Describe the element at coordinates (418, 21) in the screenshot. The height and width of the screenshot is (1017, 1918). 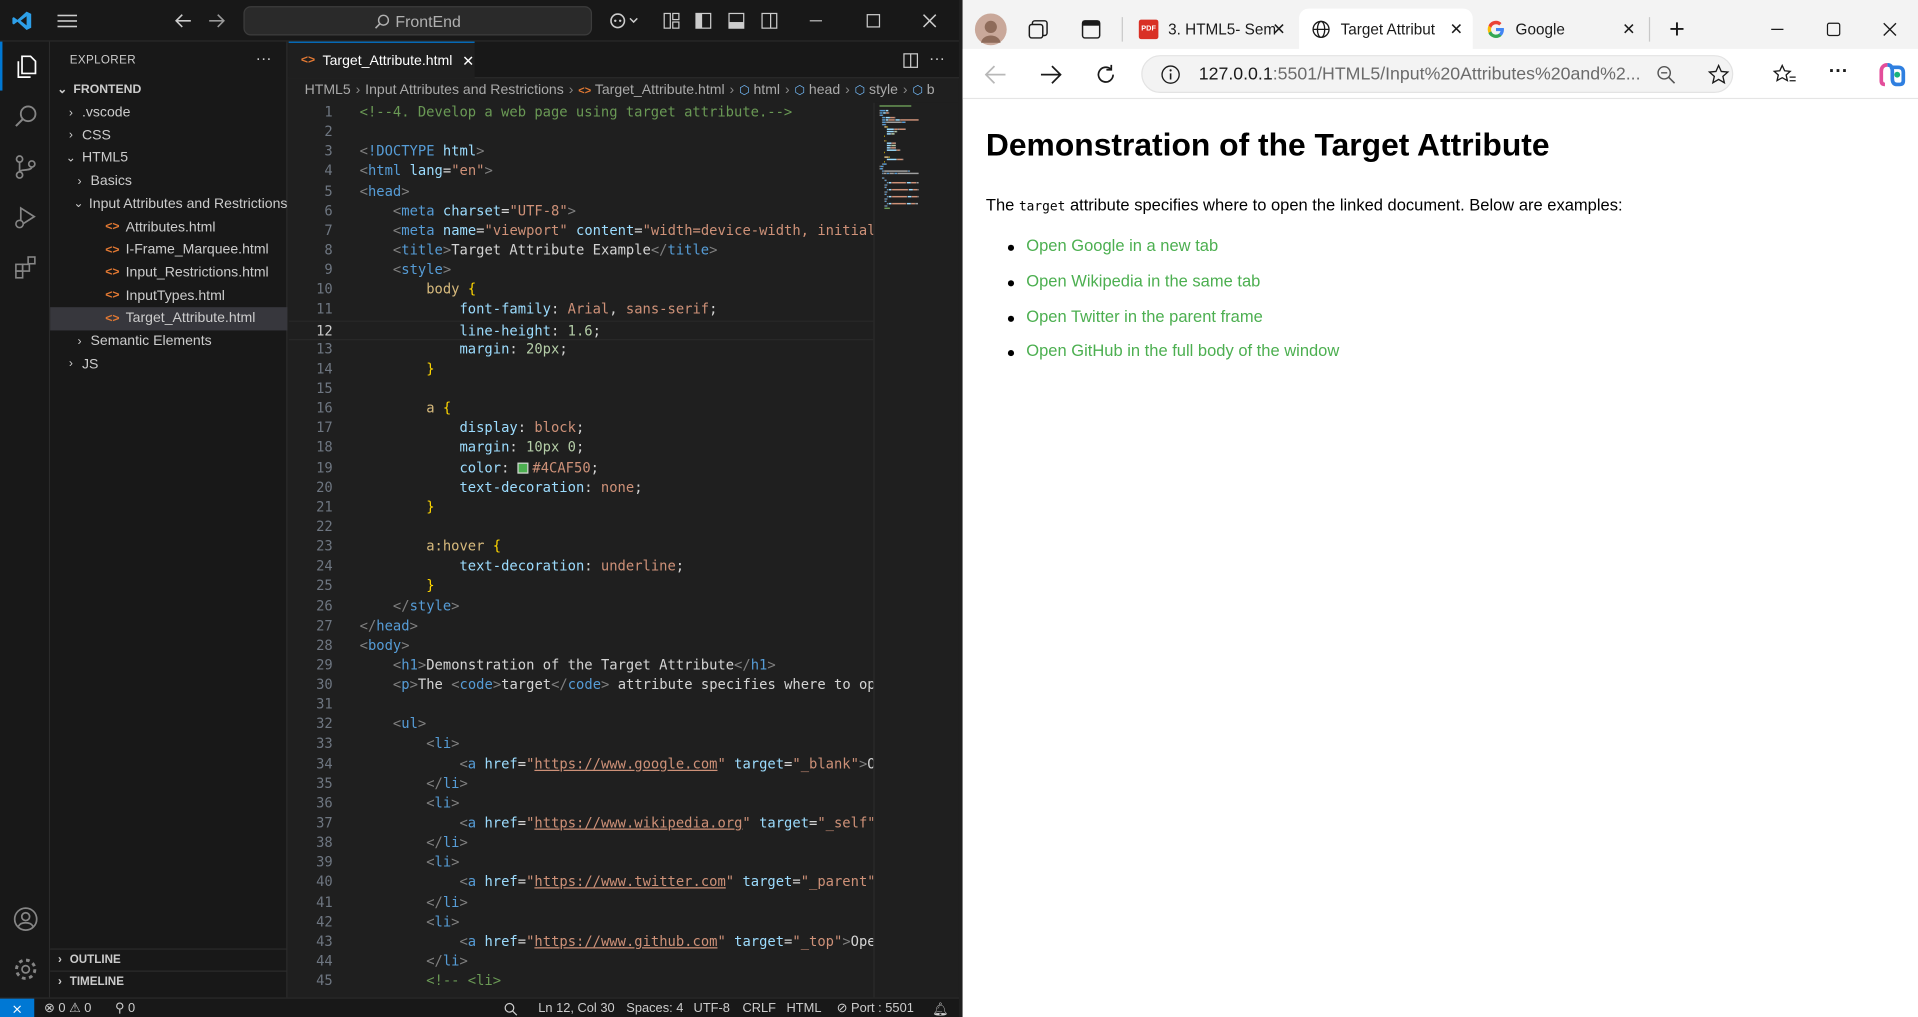
I see `command-center-search: FrontEnd` at that location.